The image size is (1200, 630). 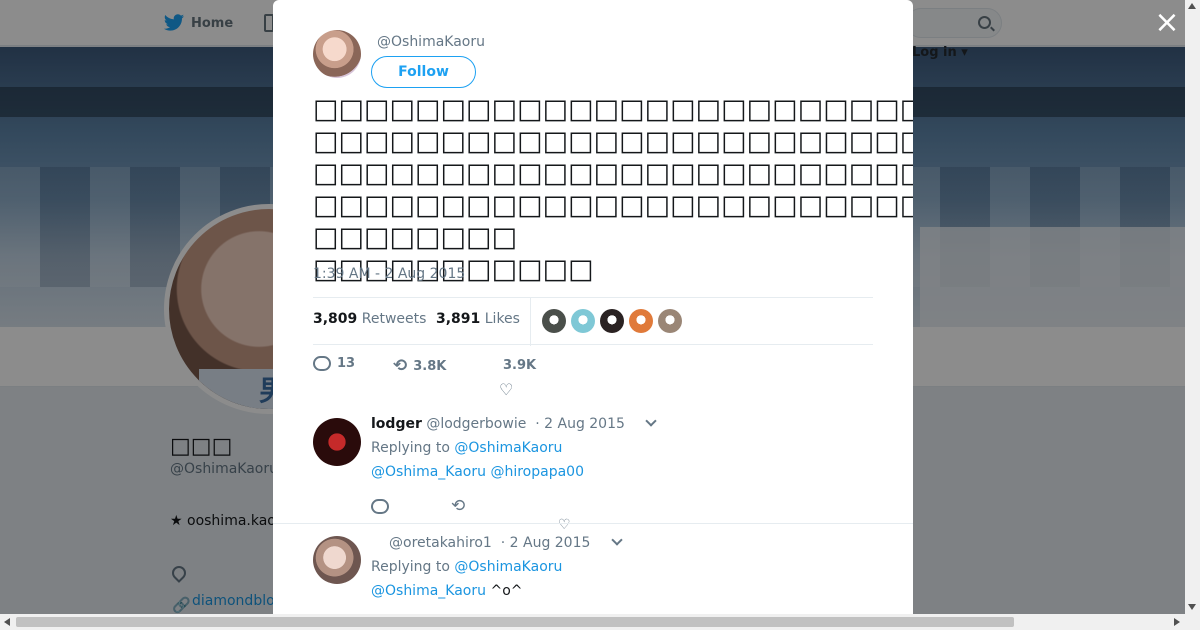 What do you see at coordinates (478, 319) in the screenshot?
I see `likes-stat: 3,891 Likes` at bounding box center [478, 319].